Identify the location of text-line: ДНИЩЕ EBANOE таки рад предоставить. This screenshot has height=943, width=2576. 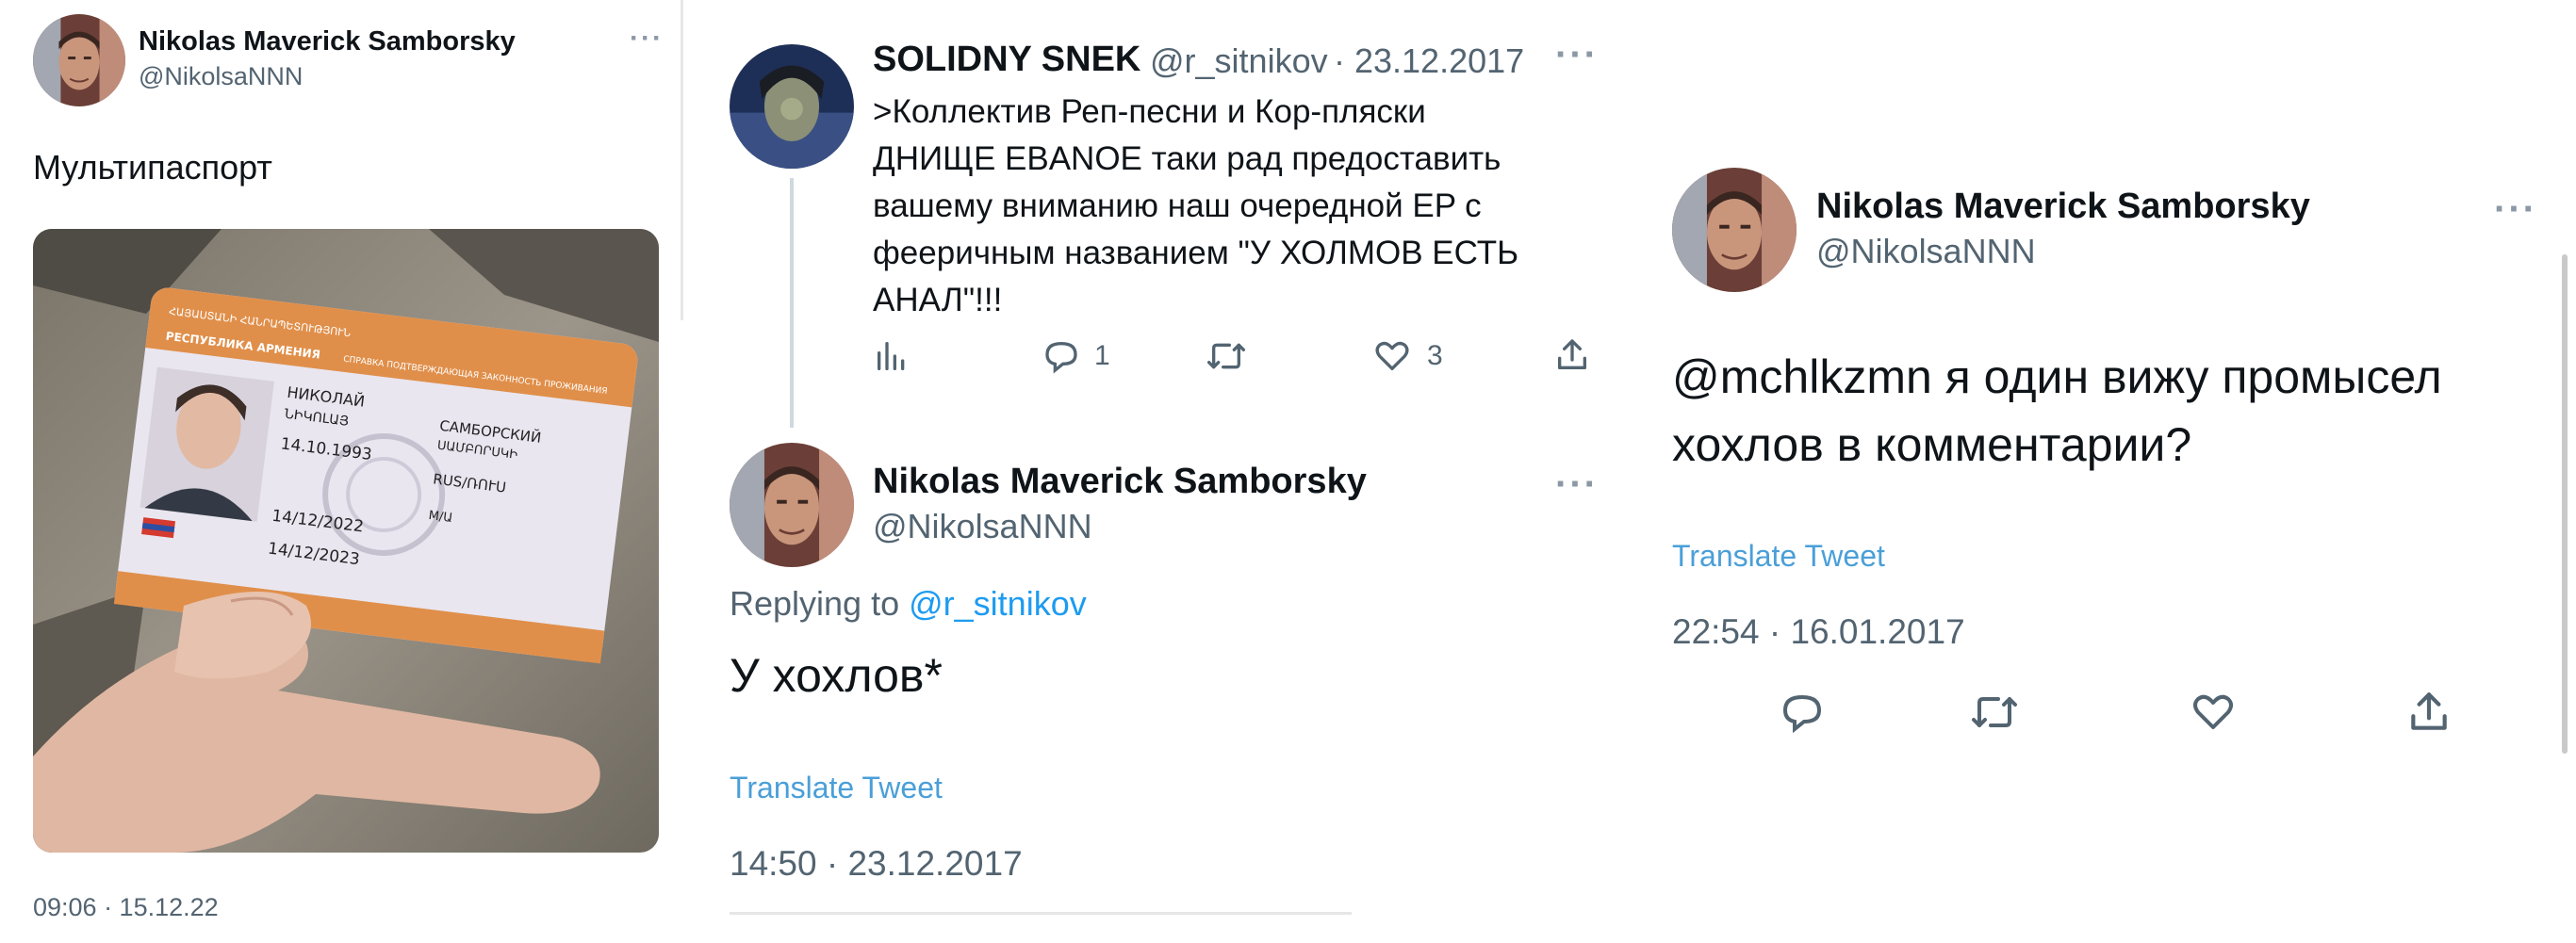
(1187, 159).